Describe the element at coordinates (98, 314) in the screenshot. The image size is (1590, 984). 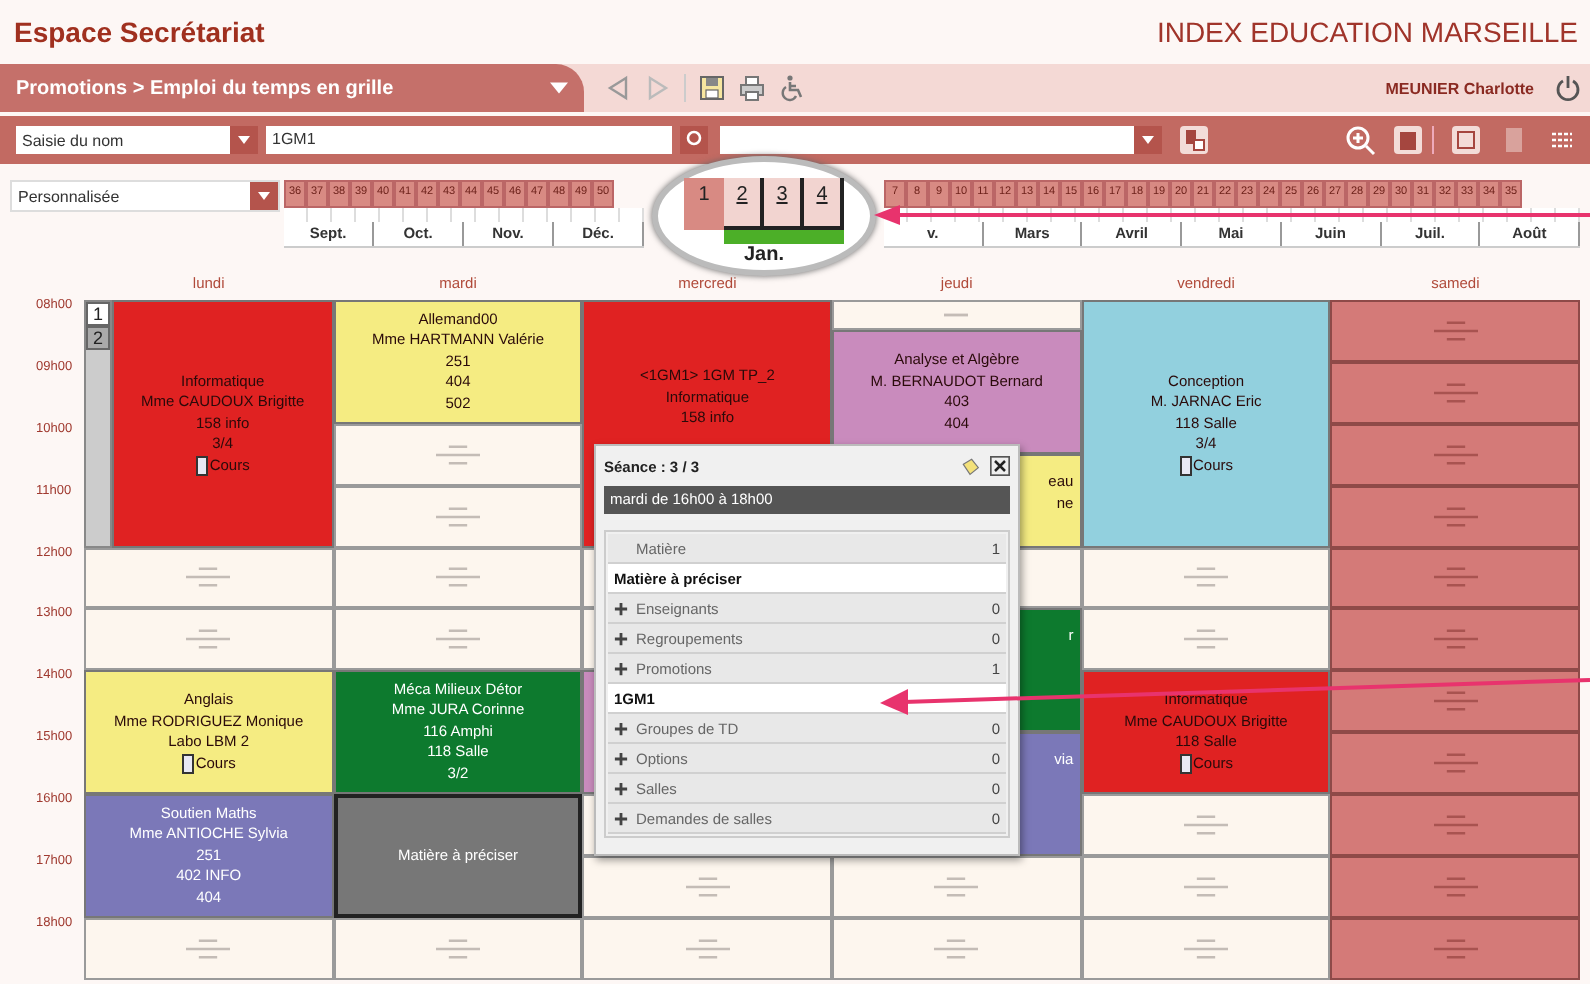
I see `session-tab: 1` at that location.